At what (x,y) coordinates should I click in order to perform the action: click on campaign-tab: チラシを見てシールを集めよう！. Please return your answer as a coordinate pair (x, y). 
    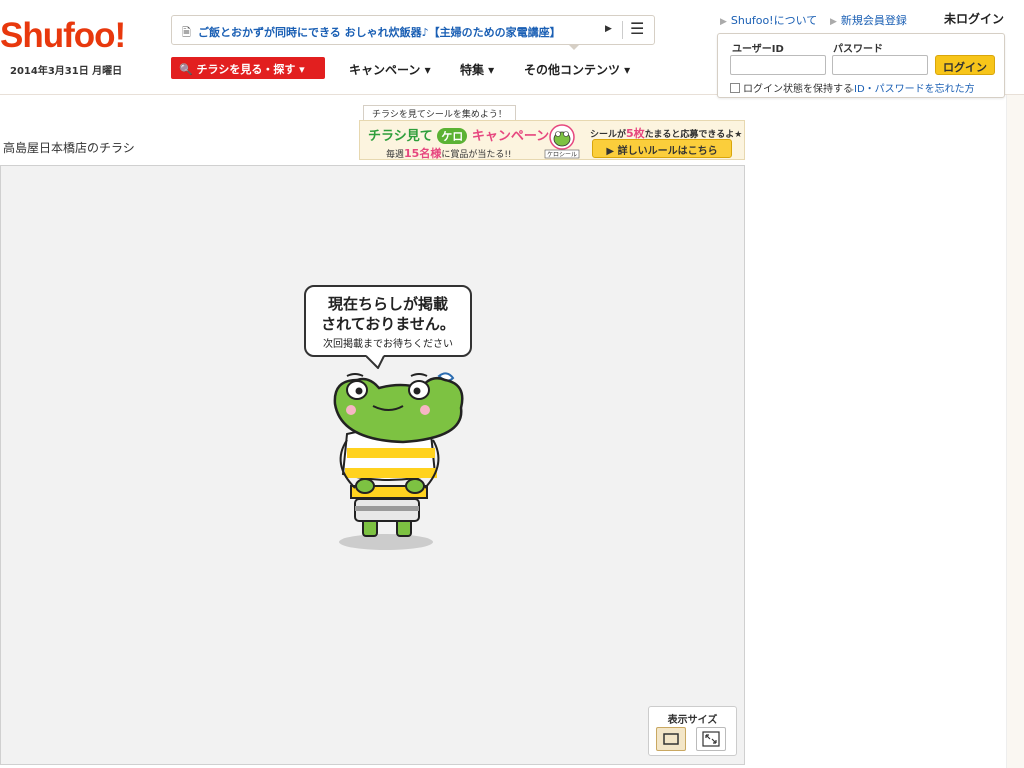
    Looking at the image, I should click on (439, 112).